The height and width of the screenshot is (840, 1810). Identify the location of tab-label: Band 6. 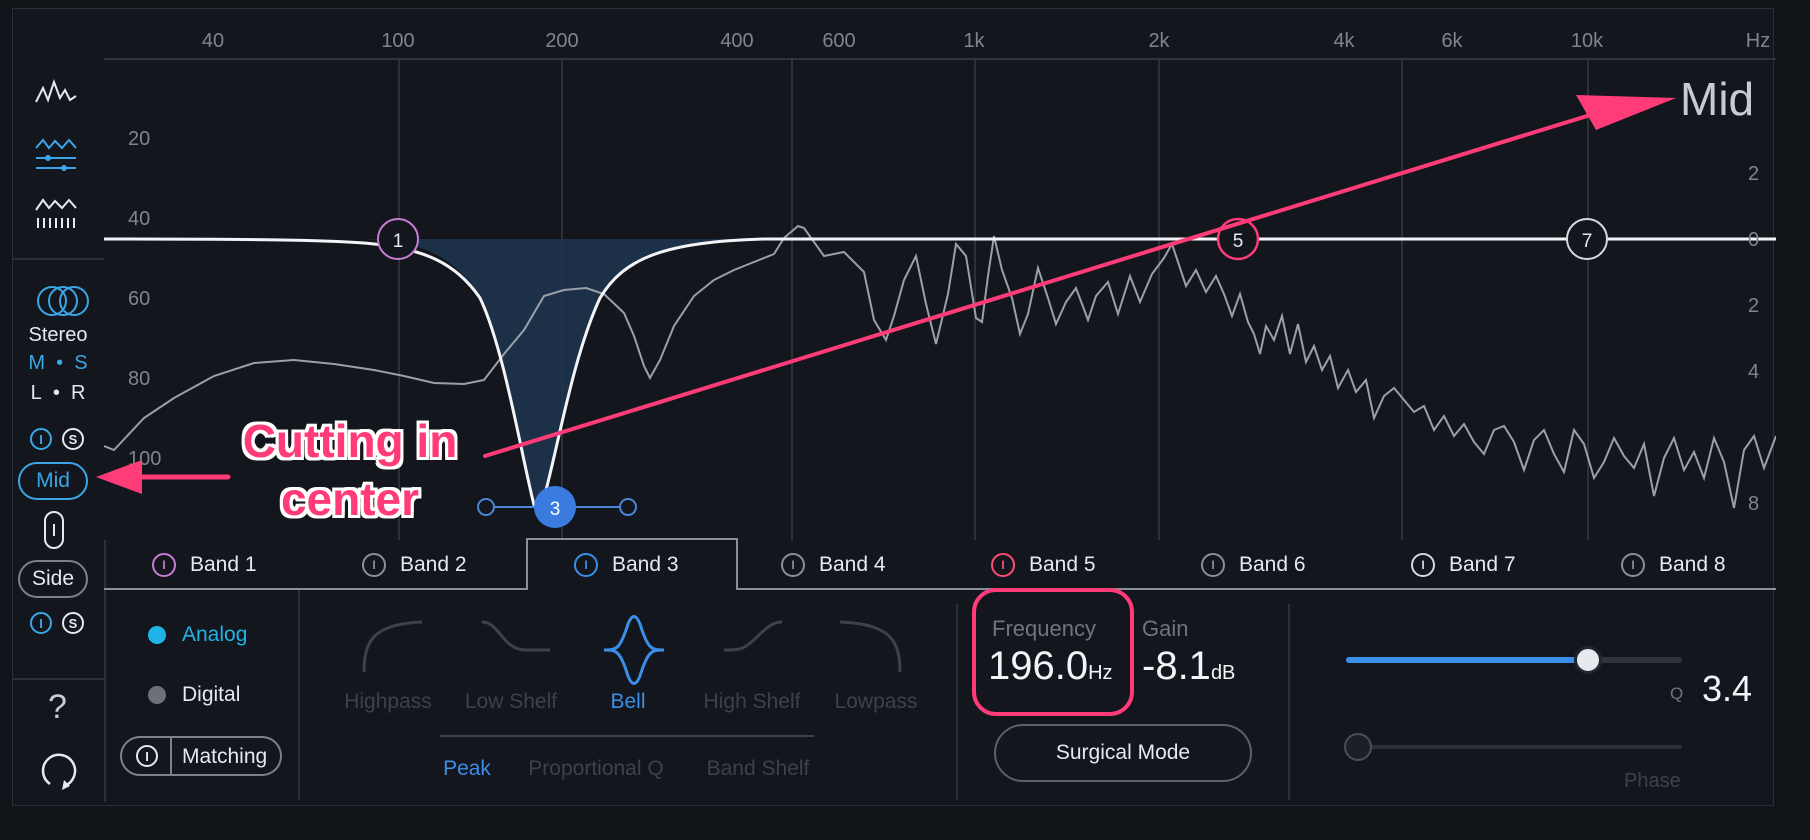
(1272, 564).